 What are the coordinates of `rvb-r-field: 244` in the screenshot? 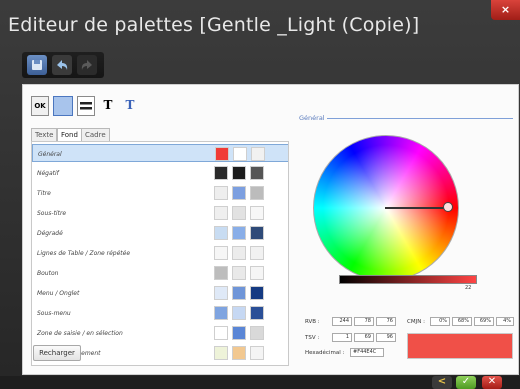 It's located at (342, 321).